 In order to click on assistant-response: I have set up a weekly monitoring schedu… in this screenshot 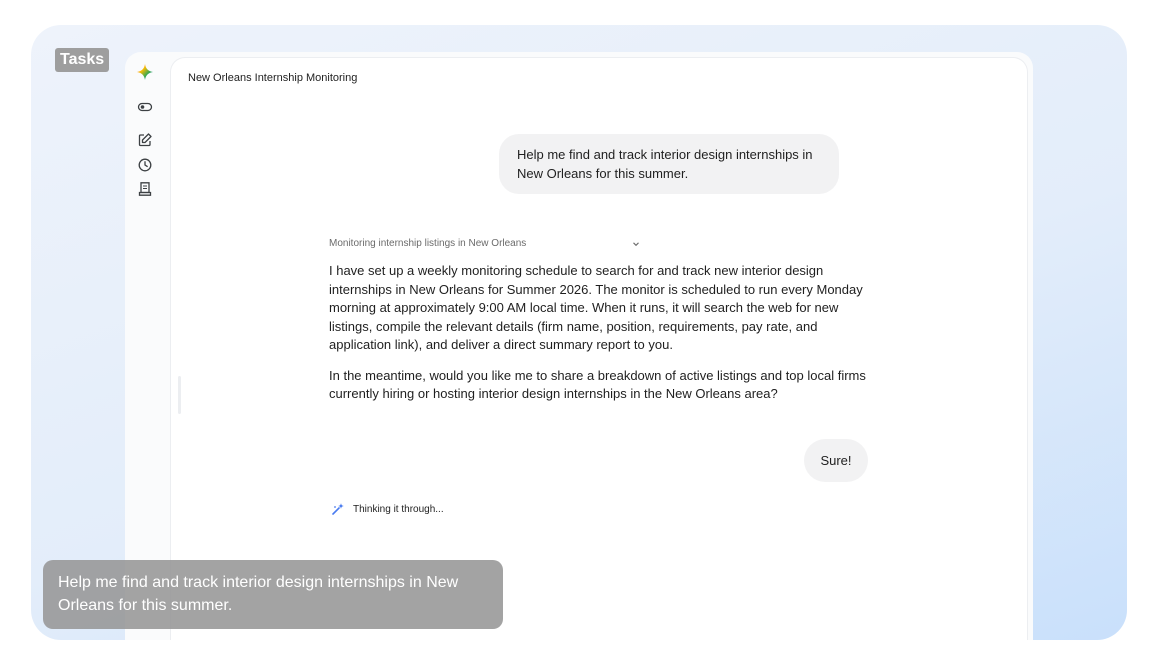, I will do `click(601, 339)`.